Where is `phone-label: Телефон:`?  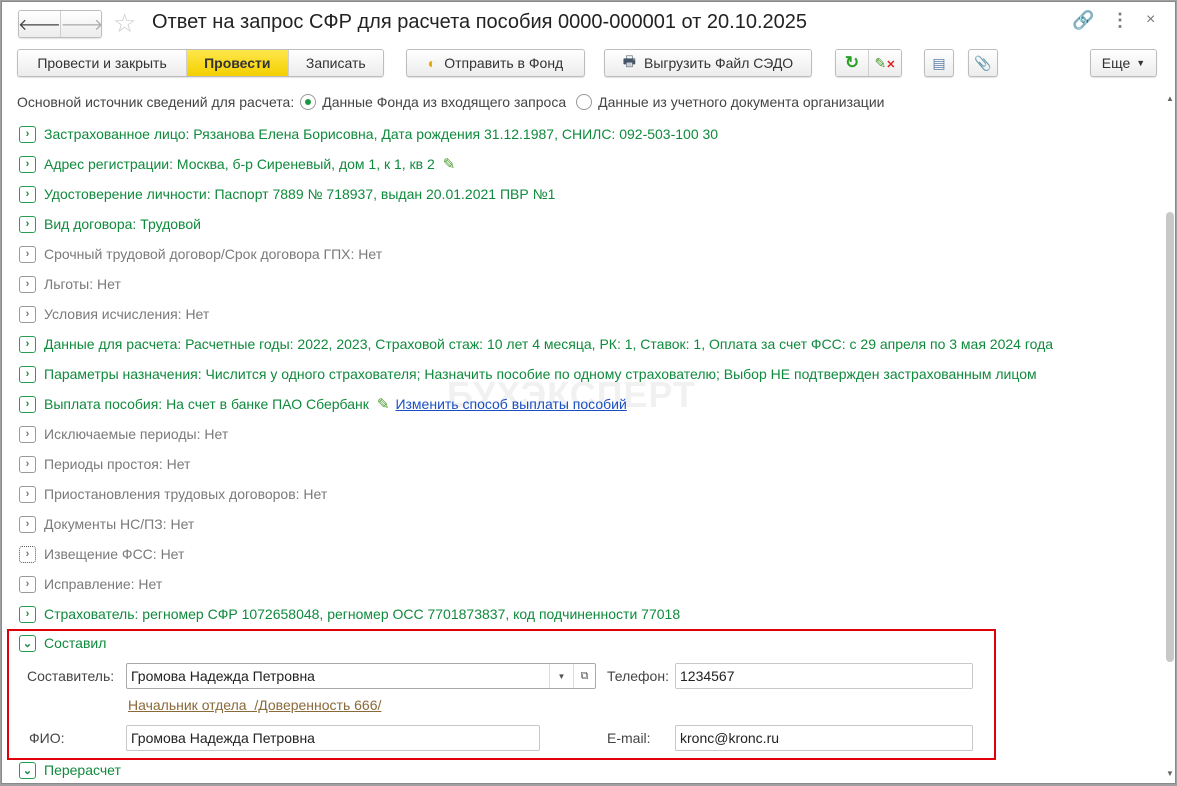
phone-label: Телефон: is located at coordinates (638, 676).